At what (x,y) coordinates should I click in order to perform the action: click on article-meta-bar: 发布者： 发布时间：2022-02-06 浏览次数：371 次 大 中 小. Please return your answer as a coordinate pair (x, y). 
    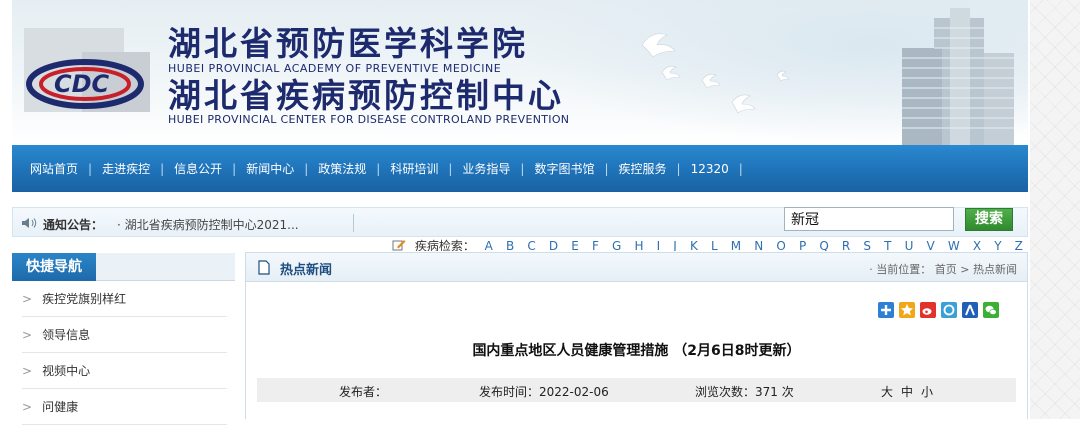
    Looking at the image, I should click on (636, 390).